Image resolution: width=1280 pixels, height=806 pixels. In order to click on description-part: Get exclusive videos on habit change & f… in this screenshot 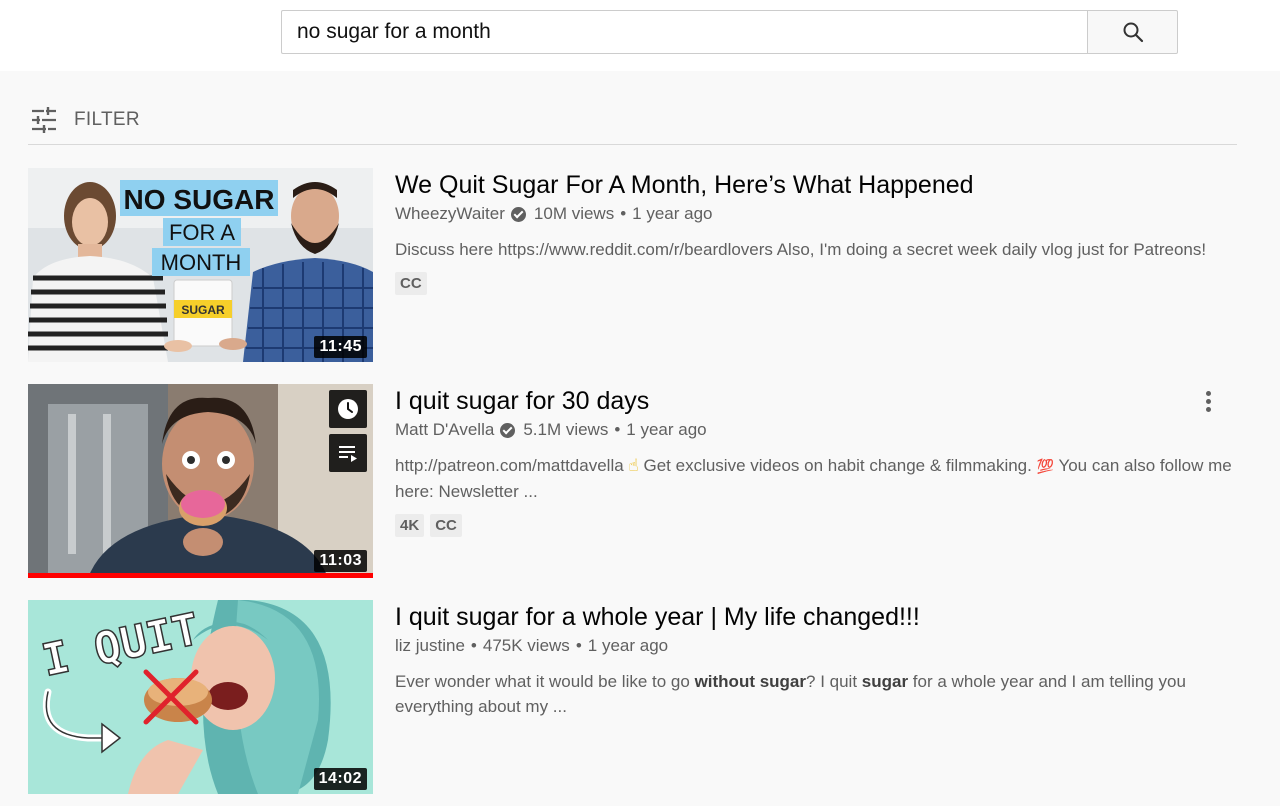, I will do `click(837, 465)`.